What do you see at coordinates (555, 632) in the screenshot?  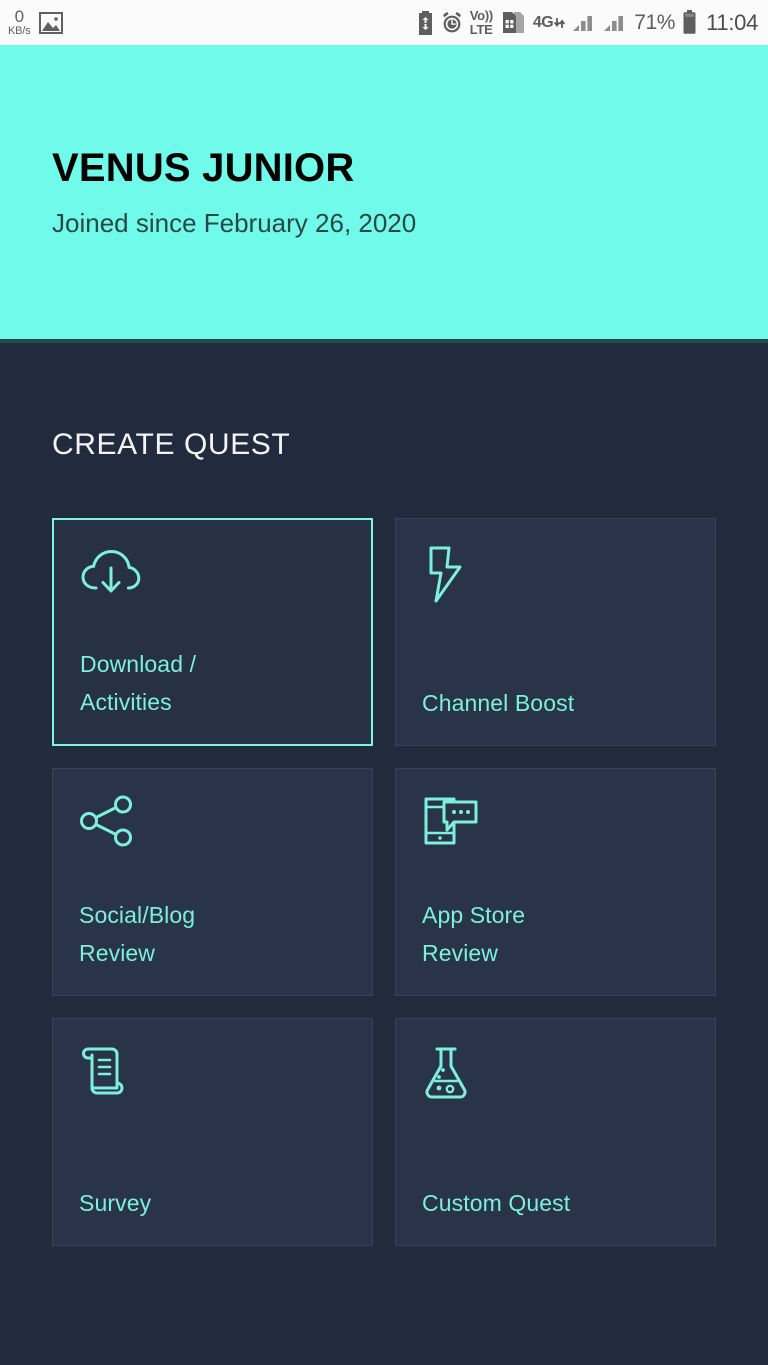 I see `quest-card-channel-boost: Channel Boost` at bounding box center [555, 632].